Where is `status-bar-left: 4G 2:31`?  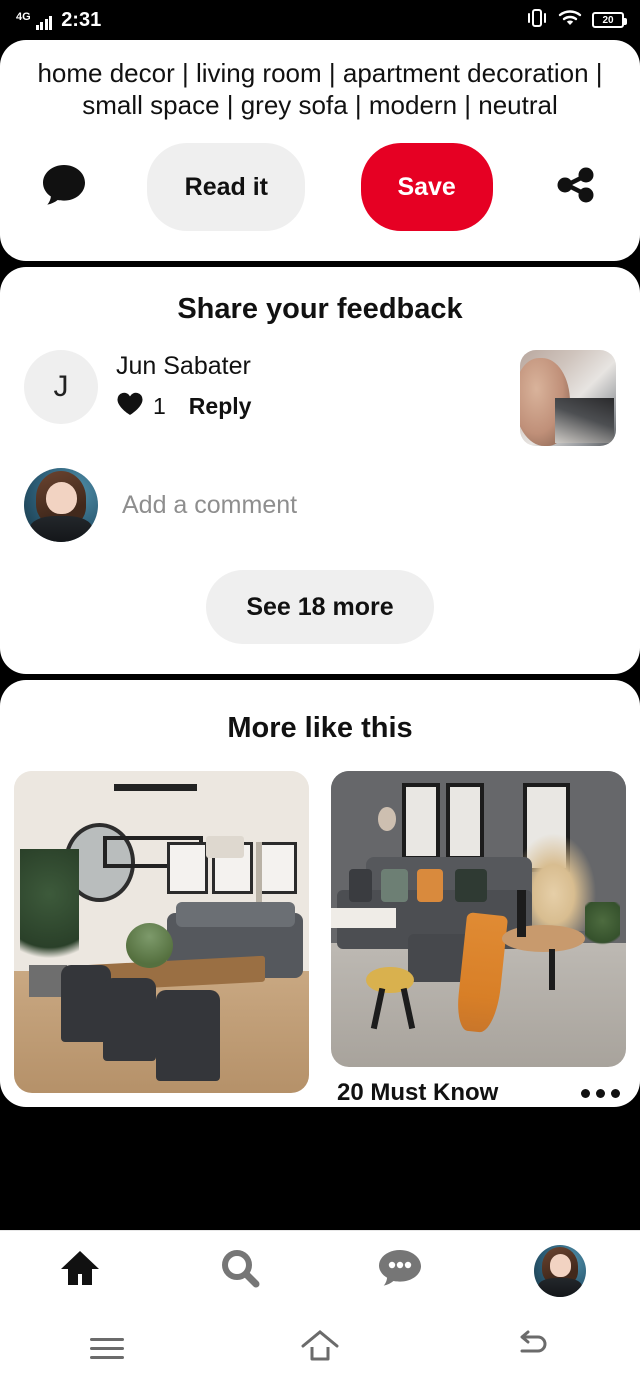 status-bar-left: 4G 2:31 is located at coordinates (58, 20).